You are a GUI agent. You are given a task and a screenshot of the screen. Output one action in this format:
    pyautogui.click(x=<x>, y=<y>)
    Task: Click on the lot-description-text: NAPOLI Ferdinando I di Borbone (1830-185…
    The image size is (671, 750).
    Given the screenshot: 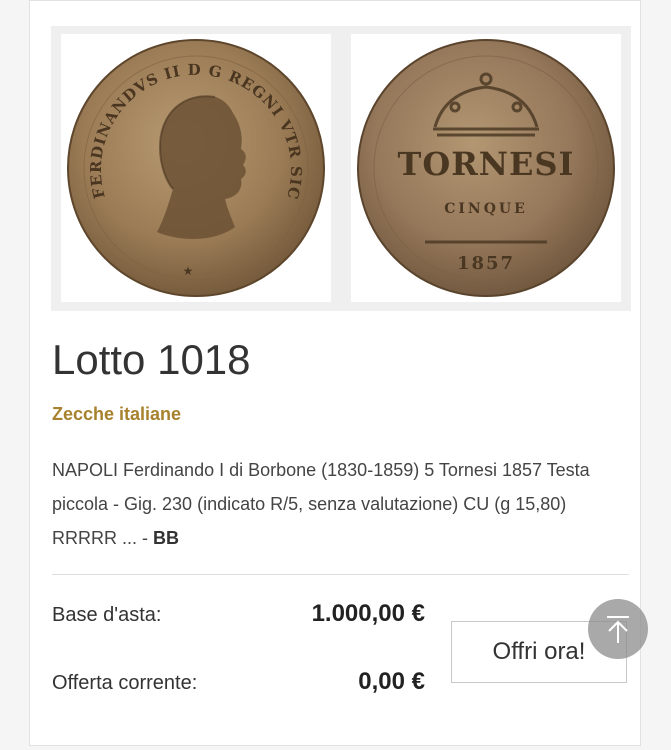 What is the action you would take?
    pyautogui.click(x=321, y=504)
    